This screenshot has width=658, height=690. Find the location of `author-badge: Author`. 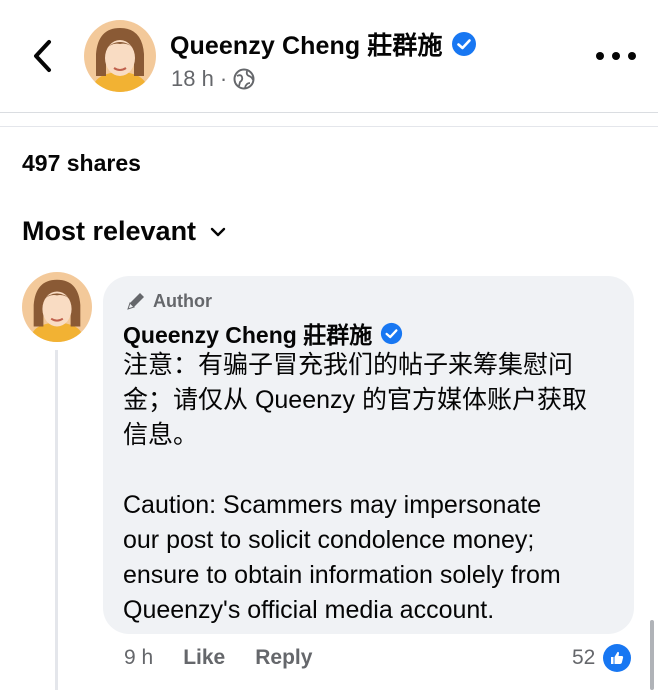

author-badge: Author is located at coordinates (168, 301).